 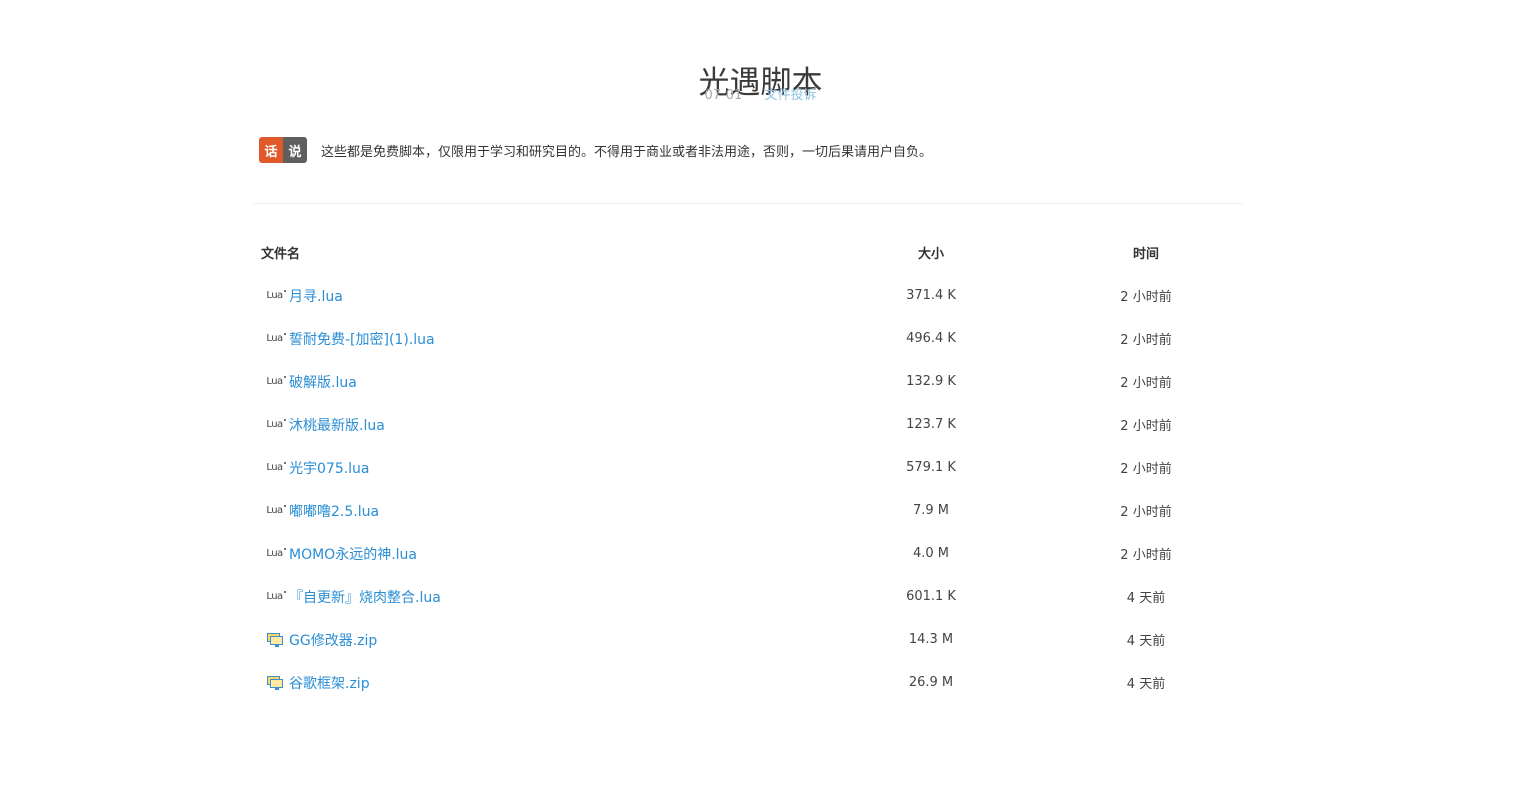 What do you see at coordinates (329, 683) in the screenshot?
I see `file-link: 谷歌框架.zip` at bounding box center [329, 683].